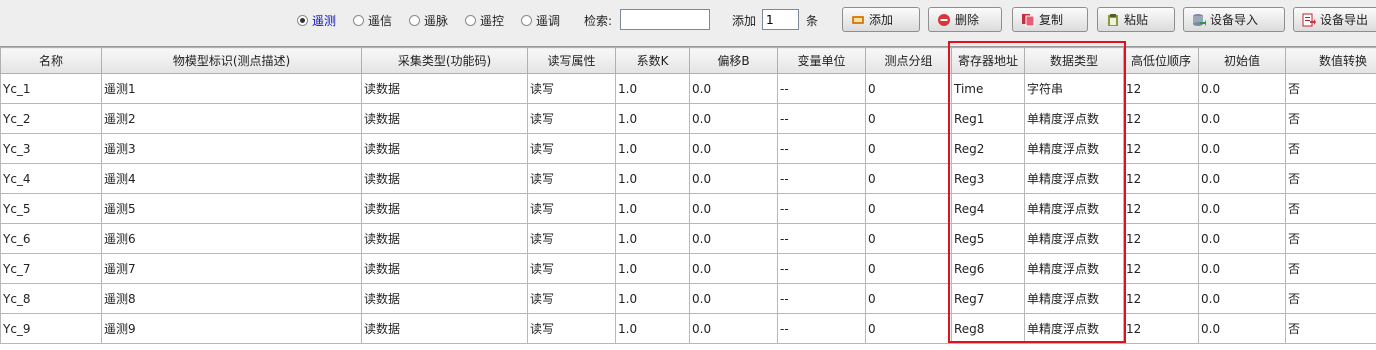 Image resolution: width=1376 pixels, height=350 pixels. Describe the element at coordinates (780, 19) in the screenshot. I see `add-count-input` at that location.